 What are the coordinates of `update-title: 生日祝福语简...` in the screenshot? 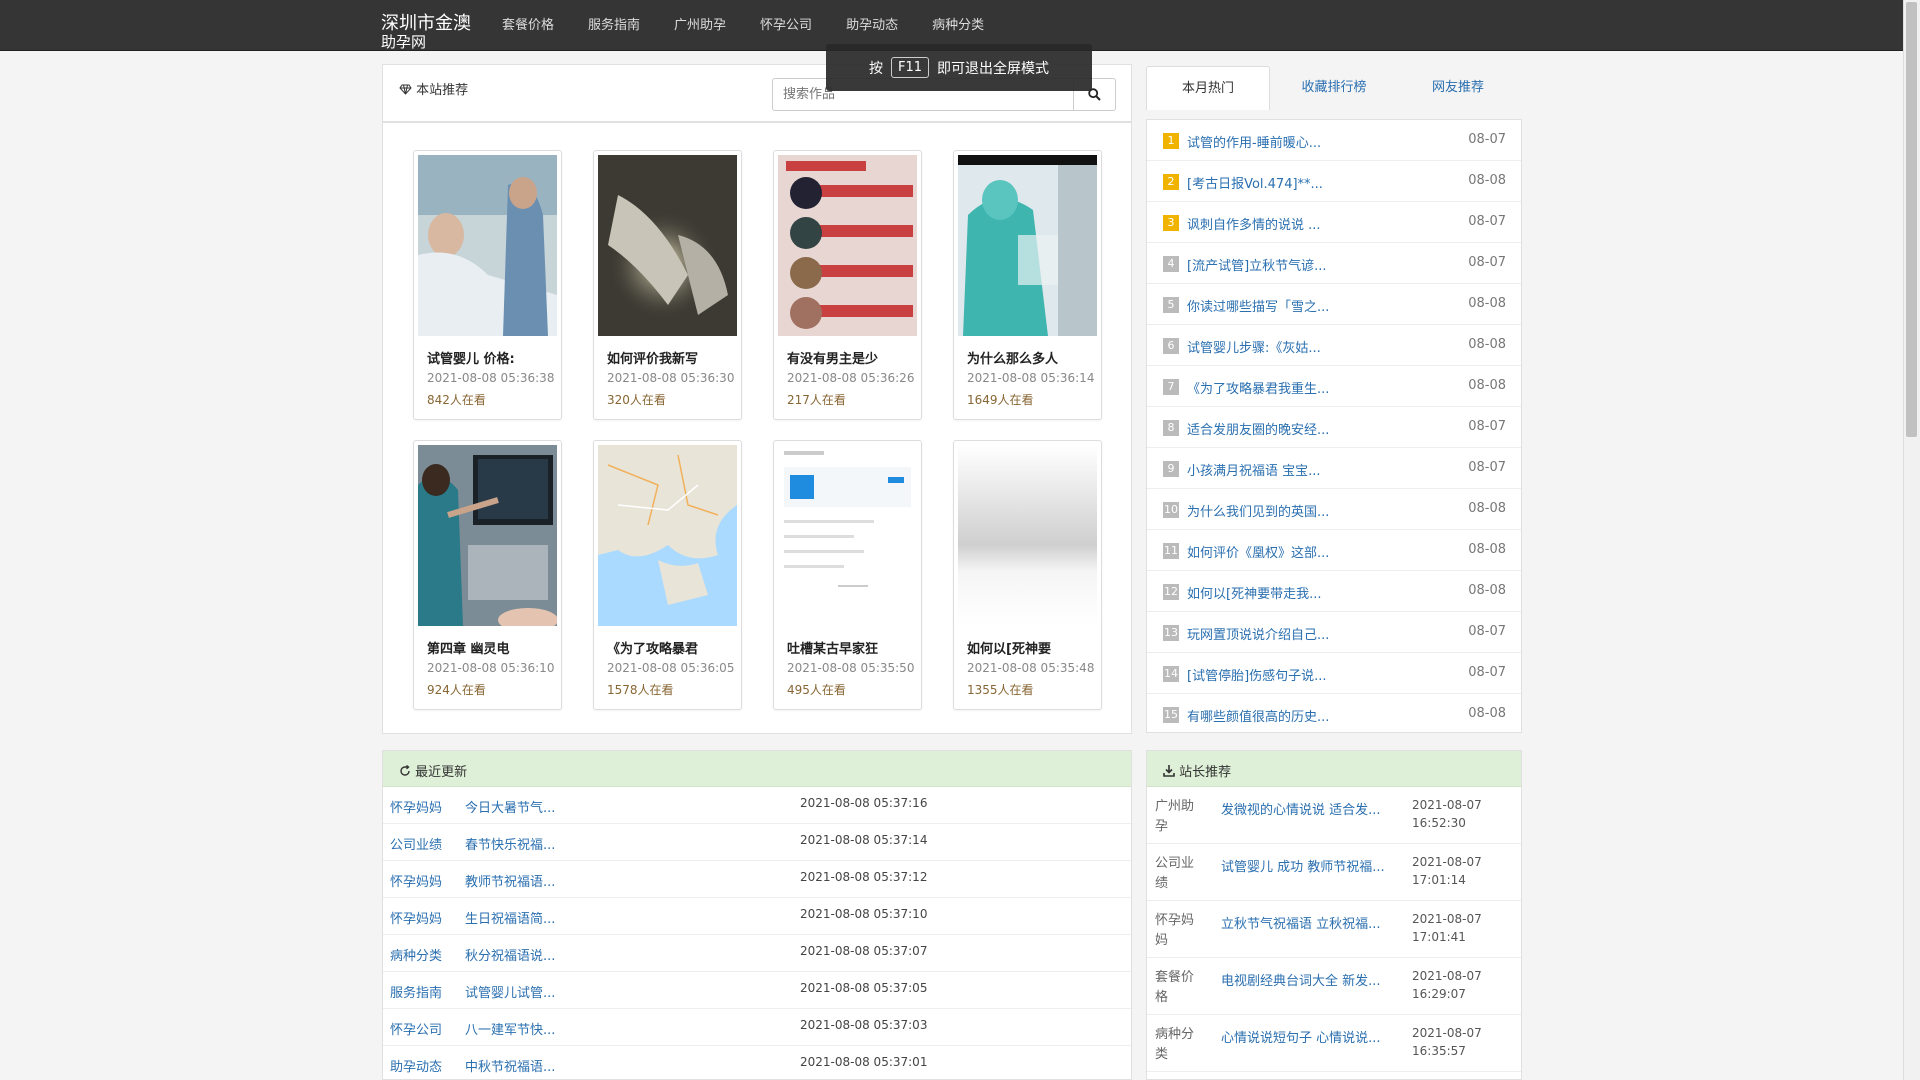 It's located at (510, 917).